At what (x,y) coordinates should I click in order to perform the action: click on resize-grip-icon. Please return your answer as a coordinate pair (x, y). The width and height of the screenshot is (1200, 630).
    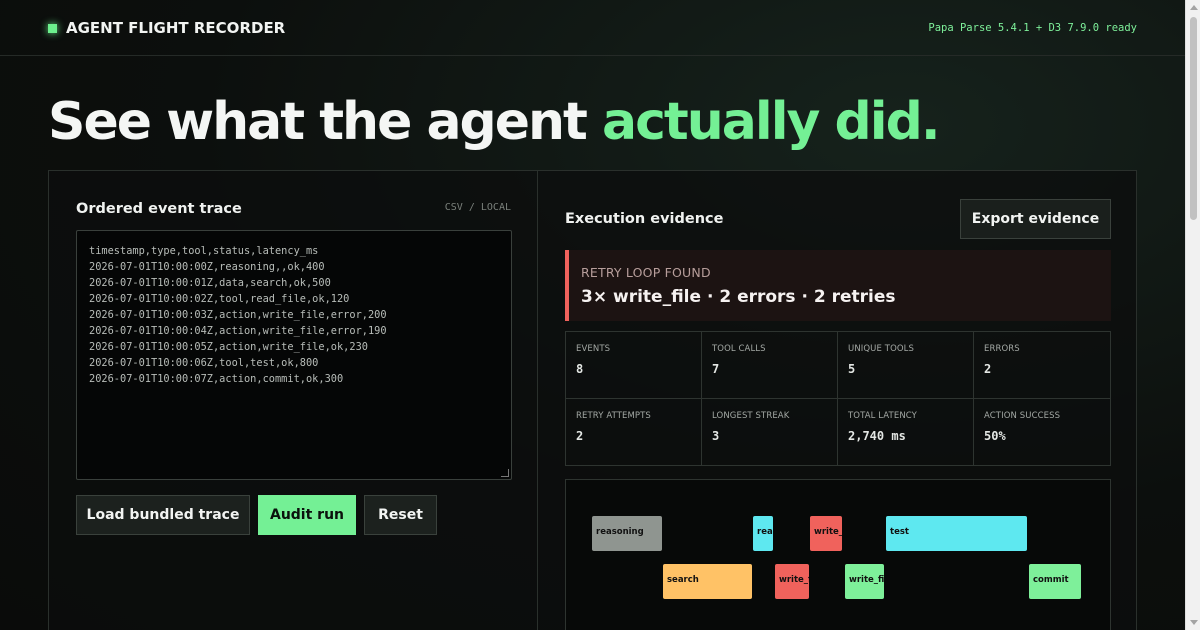
    Looking at the image, I should click on (505, 473).